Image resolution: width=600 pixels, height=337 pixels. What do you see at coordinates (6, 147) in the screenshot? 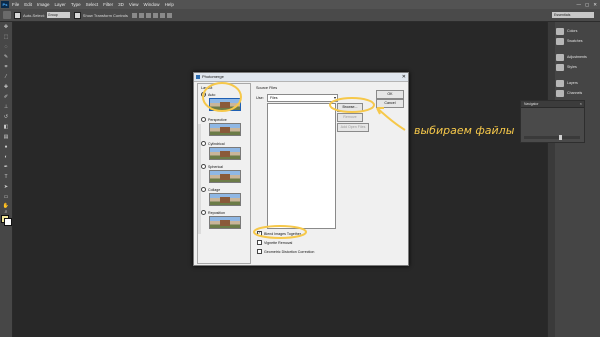
I see `blur-tool-icon: ●` at bounding box center [6, 147].